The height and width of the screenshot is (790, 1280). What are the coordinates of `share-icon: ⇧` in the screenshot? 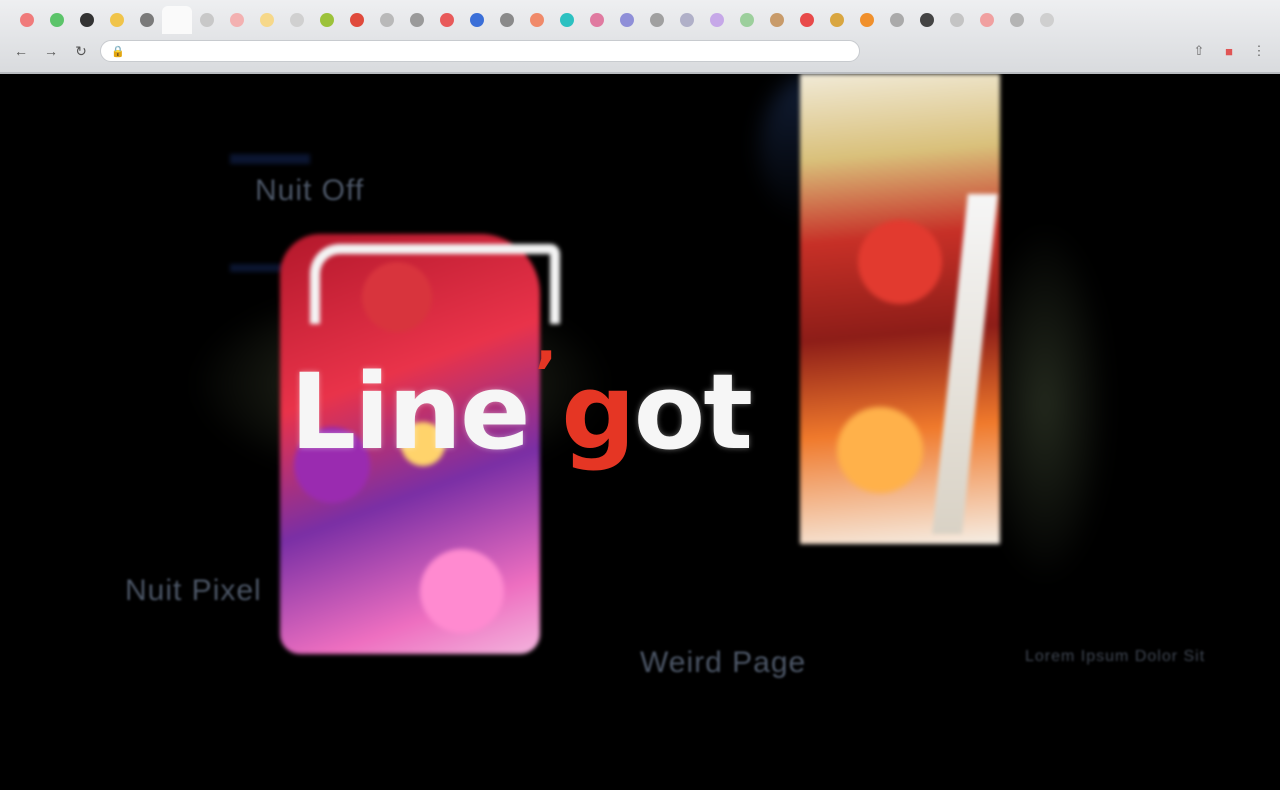 It's located at (1199, 51).